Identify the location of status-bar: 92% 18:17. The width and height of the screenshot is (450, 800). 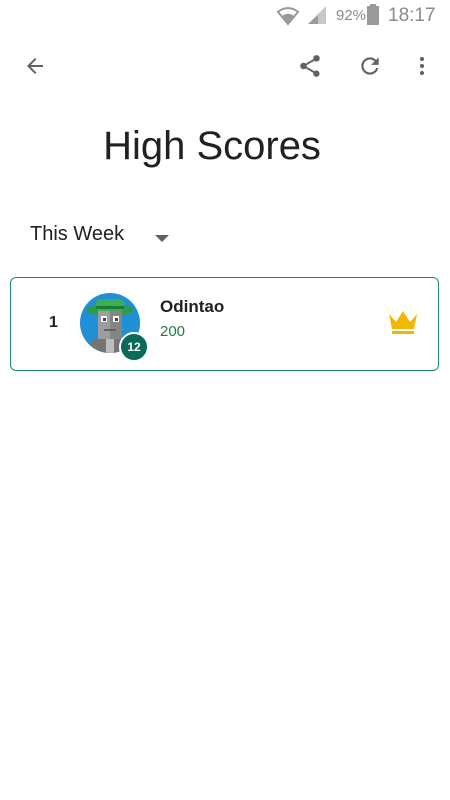
(225, 16).